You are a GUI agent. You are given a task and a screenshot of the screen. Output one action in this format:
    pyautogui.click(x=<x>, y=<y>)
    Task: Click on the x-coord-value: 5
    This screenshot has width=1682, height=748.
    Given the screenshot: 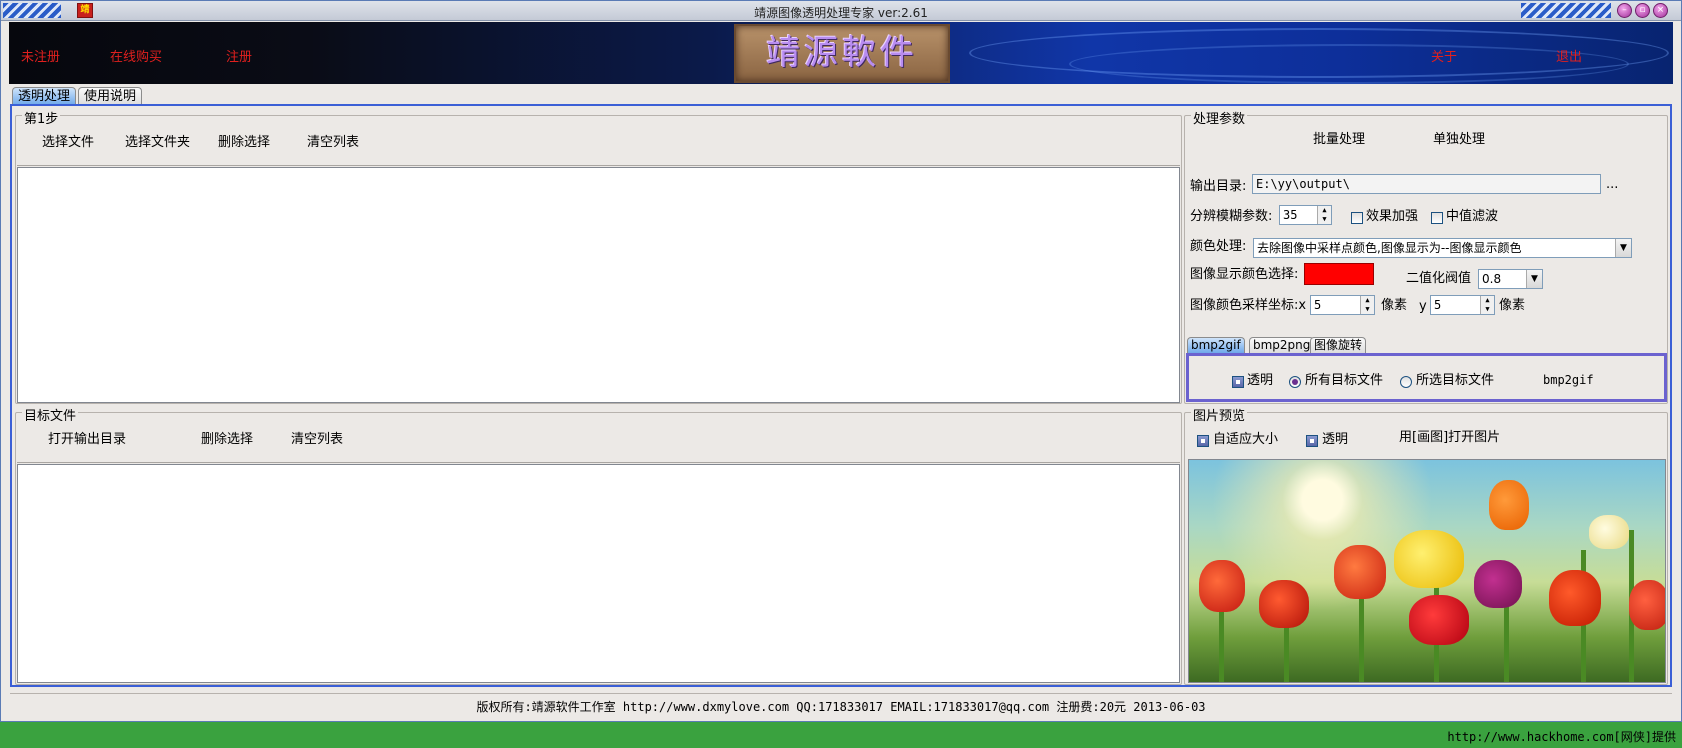 What is the action you would take?
    pyautogui.click(x=1318, y=305)
    